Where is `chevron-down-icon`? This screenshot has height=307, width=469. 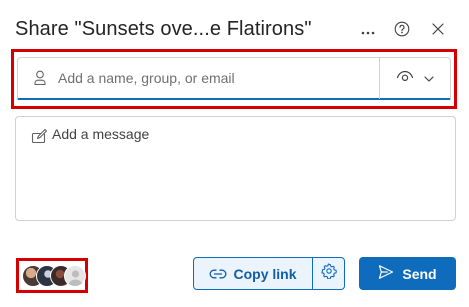
chevron-down-icon is located at coordinates (429, 78).